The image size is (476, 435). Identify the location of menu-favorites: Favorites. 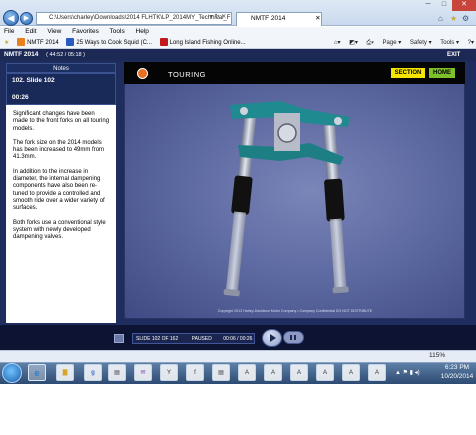
(85, 31).